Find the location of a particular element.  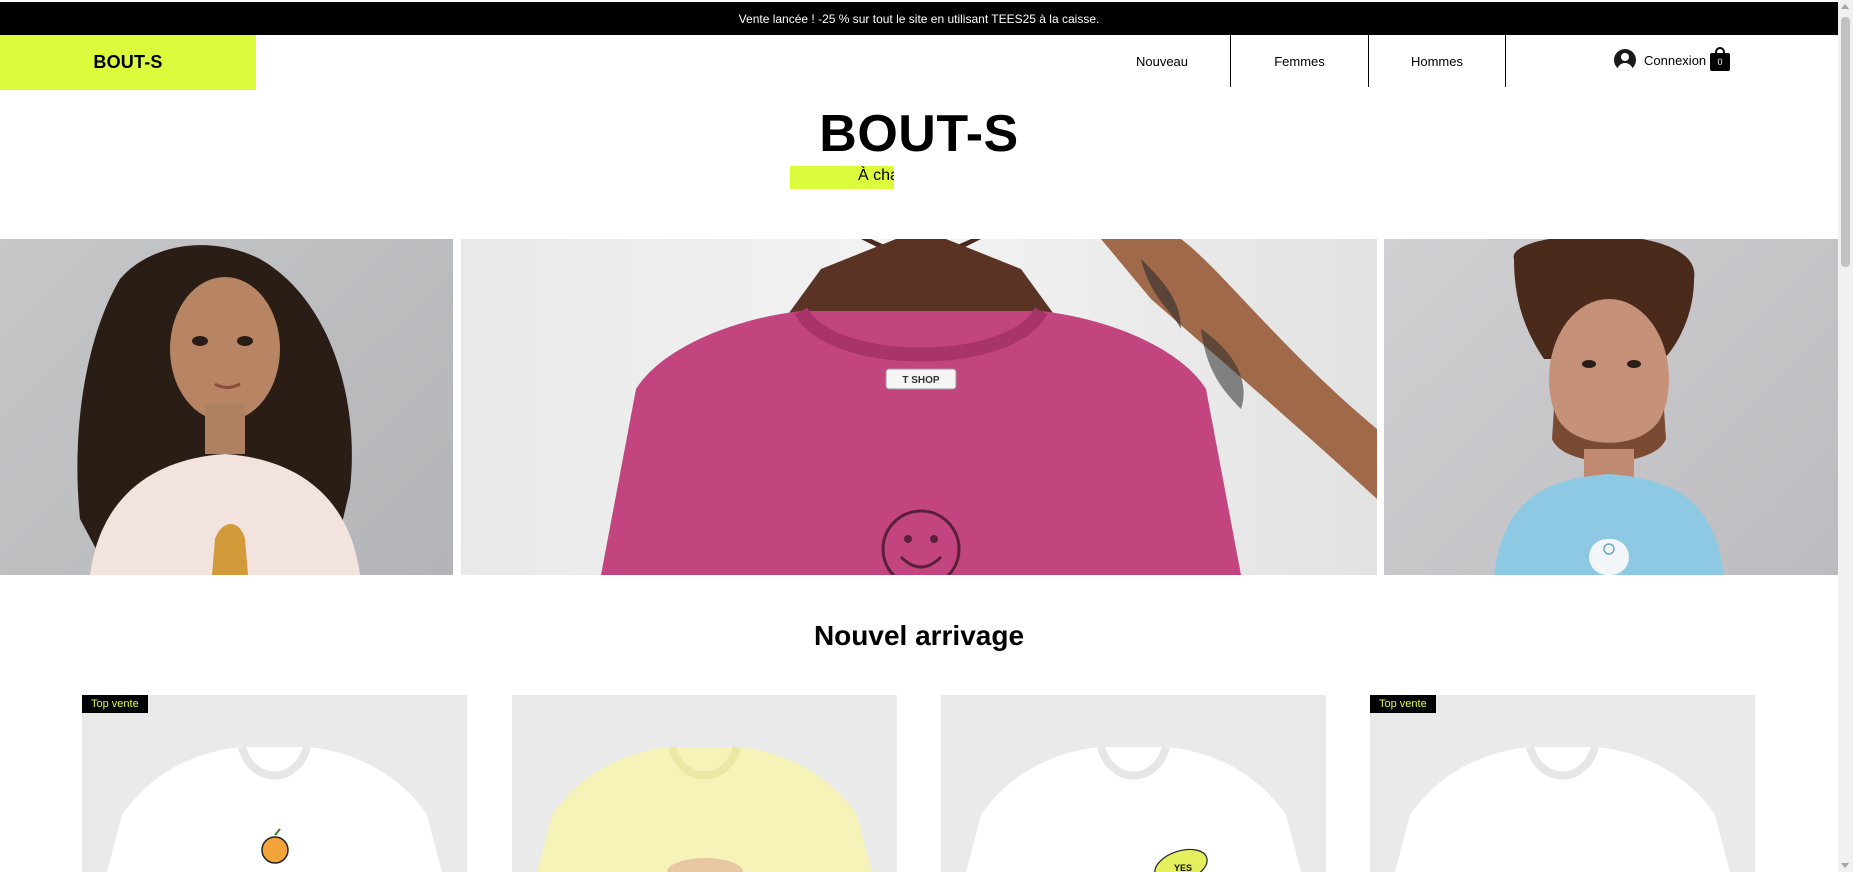

nav-item-hommes: Hommes is located at coordinates (1437, 61).